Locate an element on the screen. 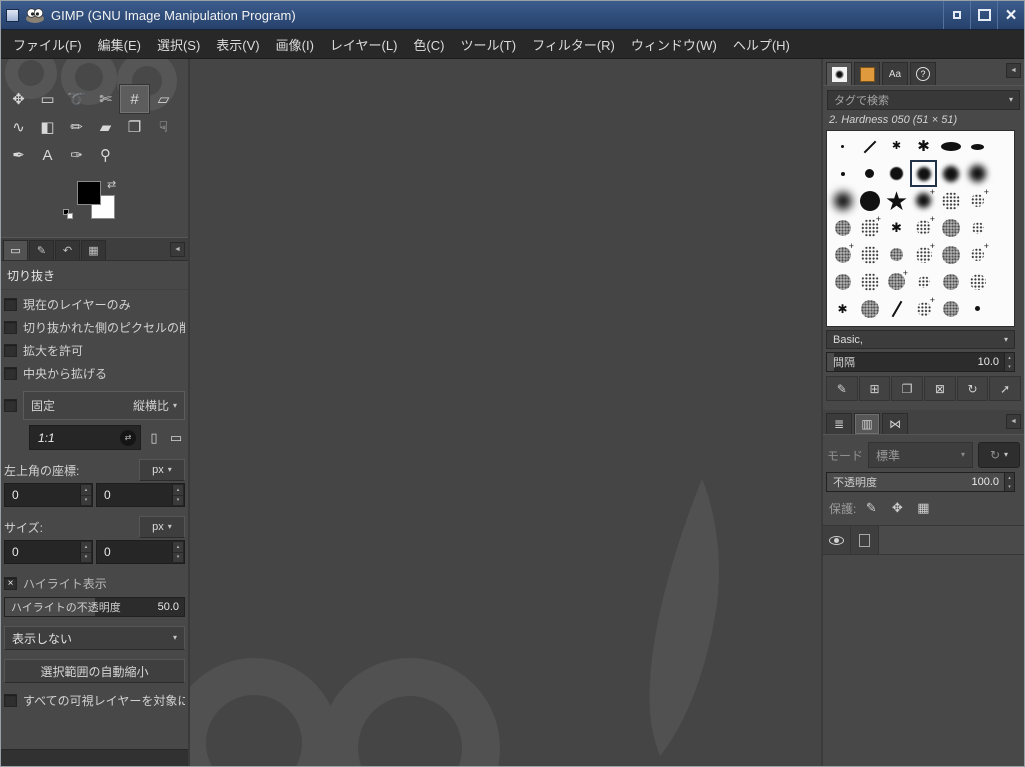  aspect-ratio-input: 1:1 ⇄ is located at coordinates (85, 437).